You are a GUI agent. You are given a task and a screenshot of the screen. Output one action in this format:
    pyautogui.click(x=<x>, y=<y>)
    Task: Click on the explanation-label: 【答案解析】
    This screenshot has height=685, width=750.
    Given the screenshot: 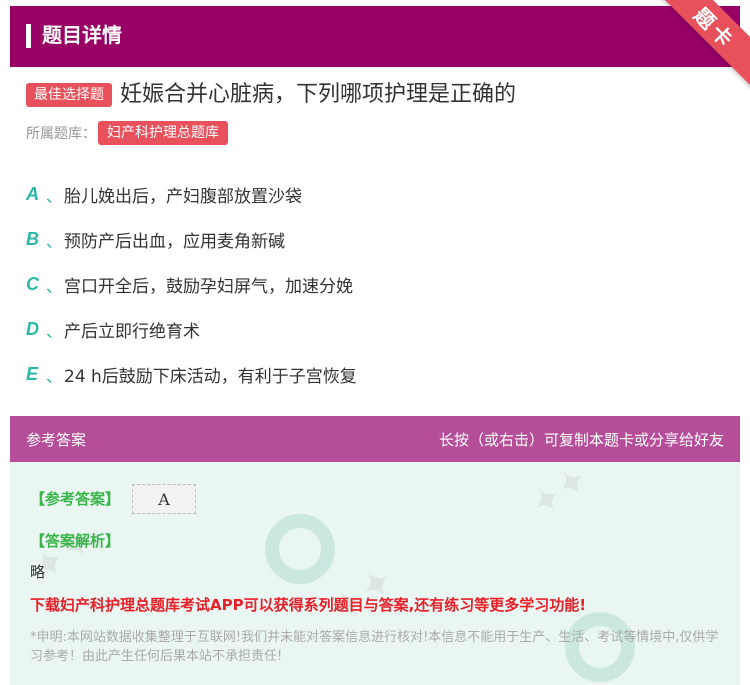 What is the action you would take?
    pyautogui.click(x=75, y=541)
    